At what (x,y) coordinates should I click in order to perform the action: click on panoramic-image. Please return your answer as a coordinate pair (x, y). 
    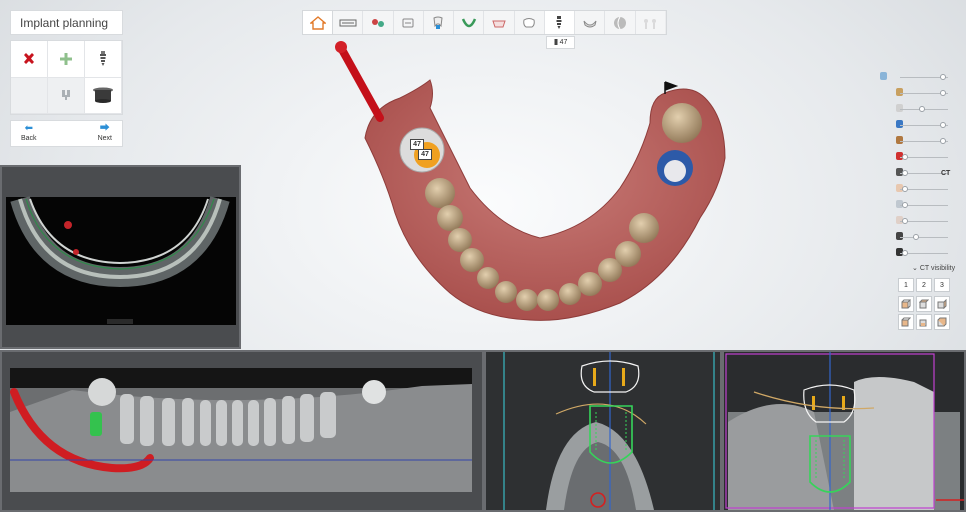
    Looking at the image, I should click on (241, 430).